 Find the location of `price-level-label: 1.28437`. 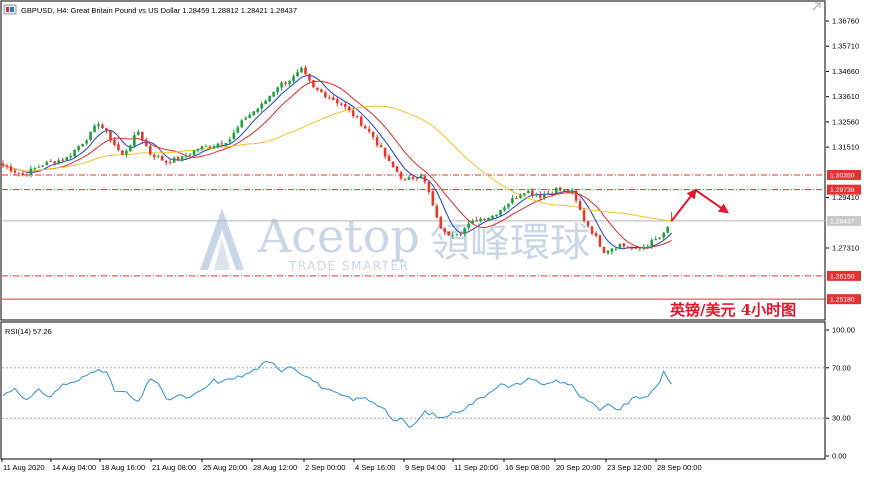

price-level-label: 1.28437 is located at coordinates (842, 221).